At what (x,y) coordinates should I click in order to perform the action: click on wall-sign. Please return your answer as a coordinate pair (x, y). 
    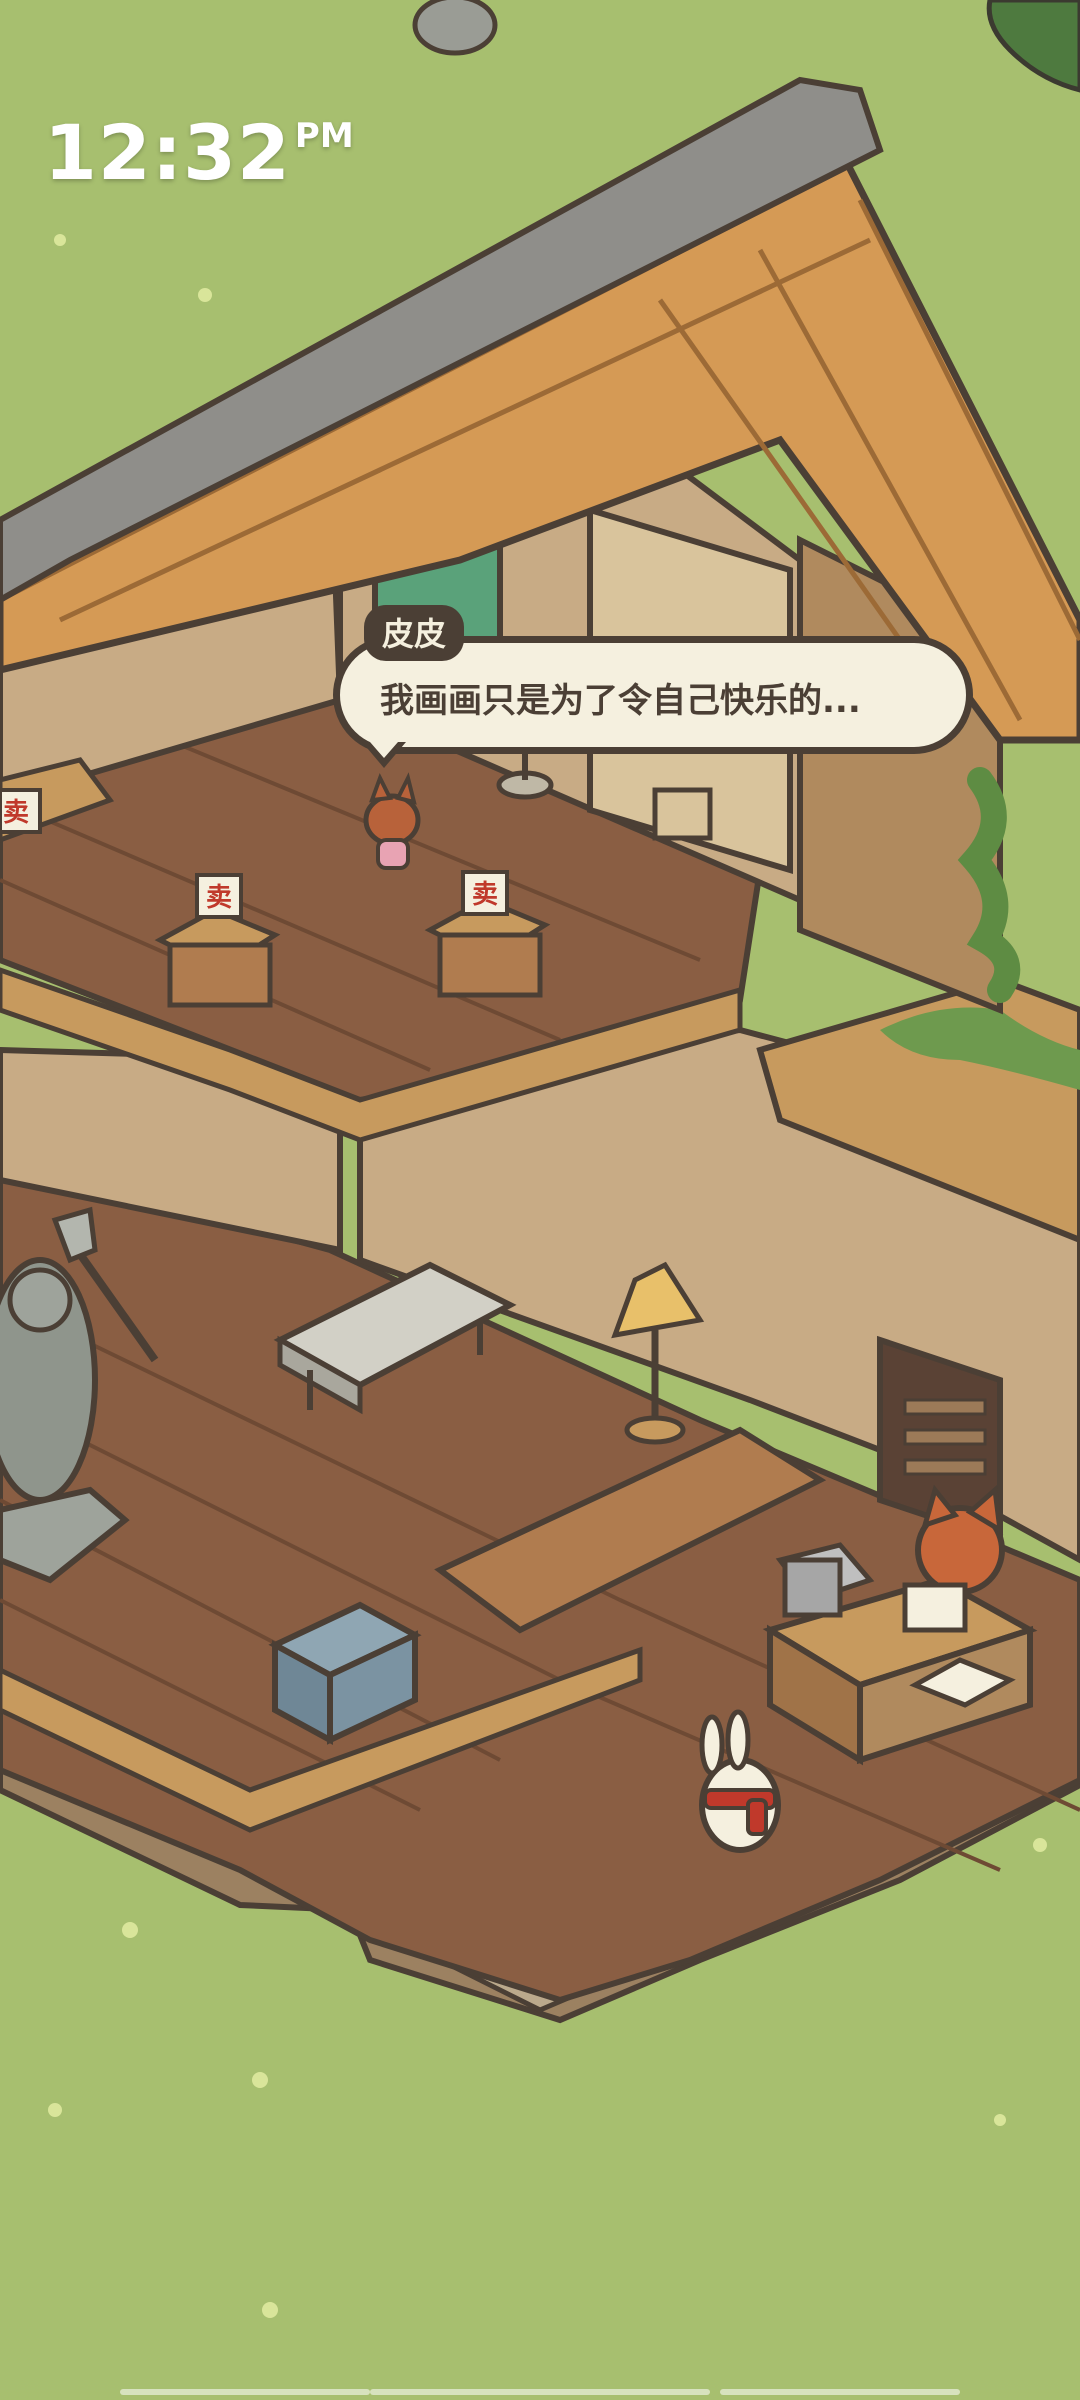
    Looking at the image, I should click on (682, 814).